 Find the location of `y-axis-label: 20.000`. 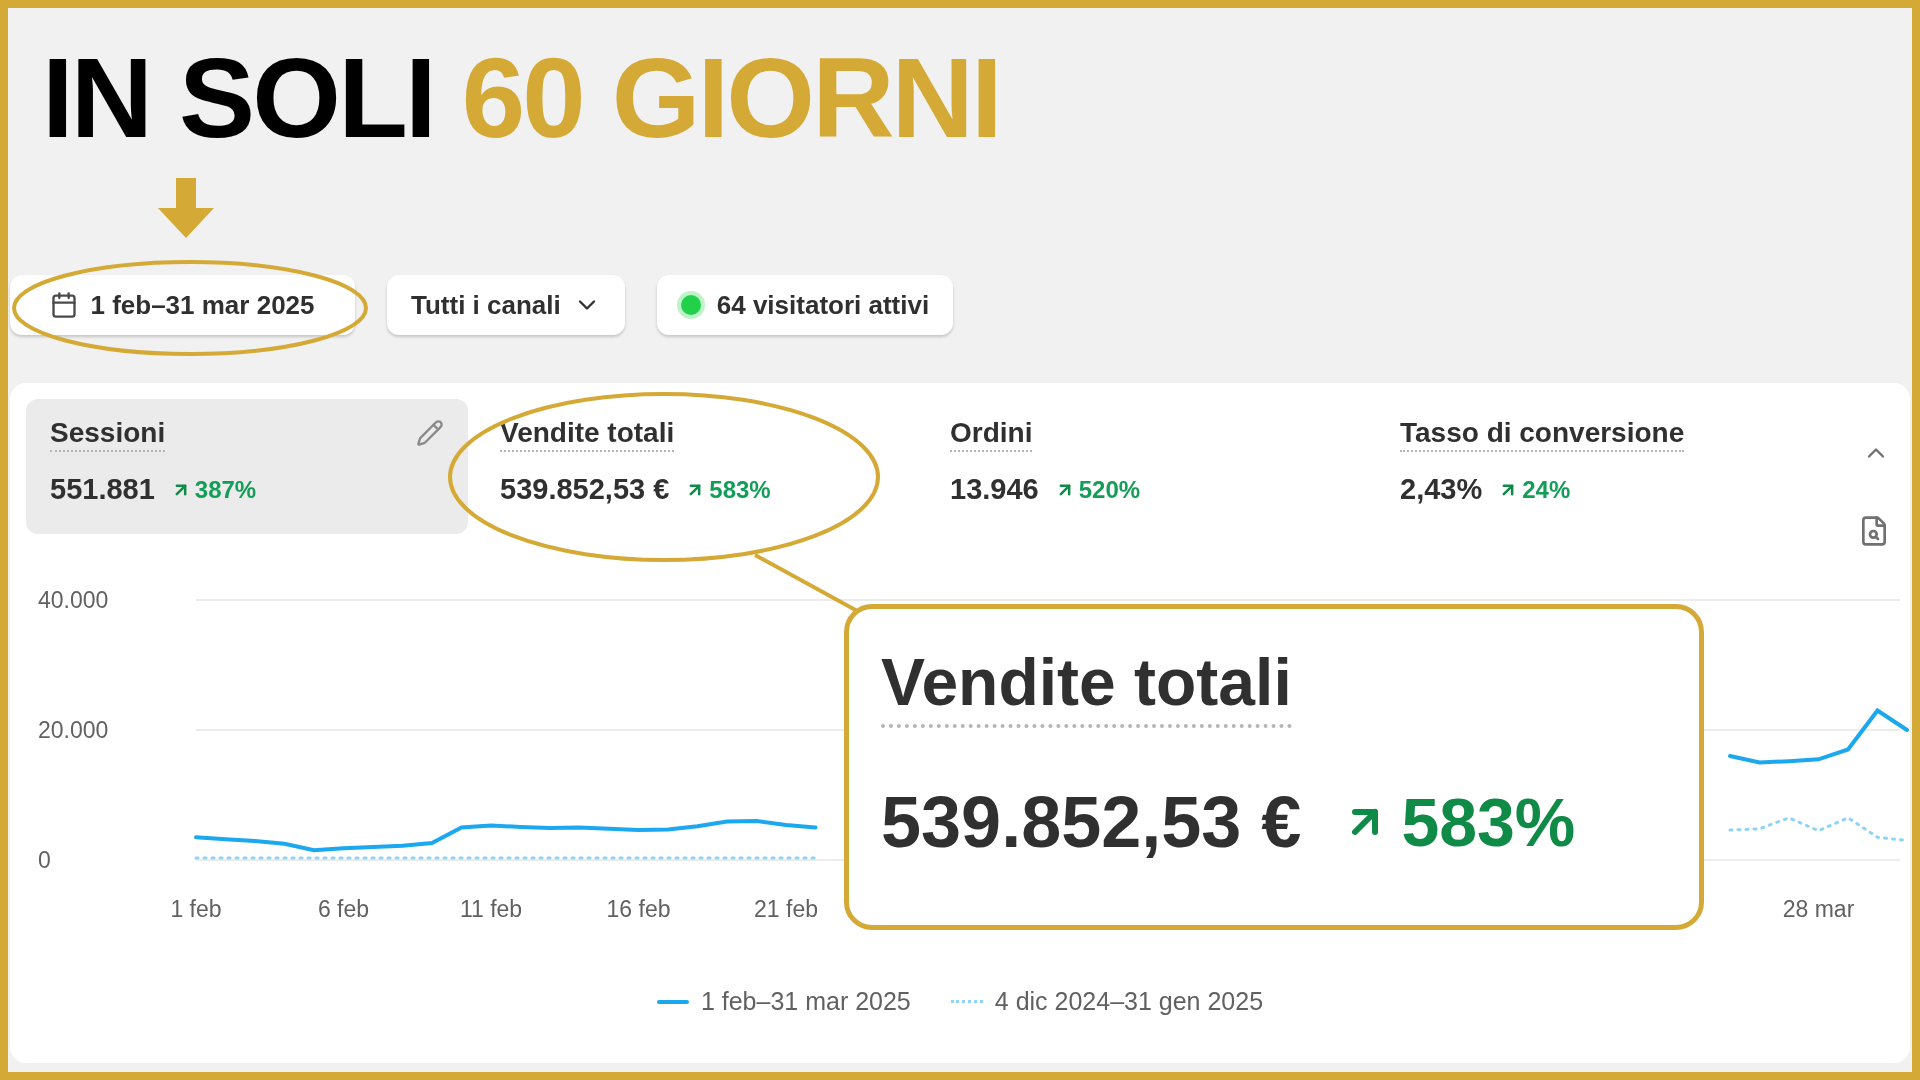

y-axis-label: 20.000 is located at coordinates (73, 730).